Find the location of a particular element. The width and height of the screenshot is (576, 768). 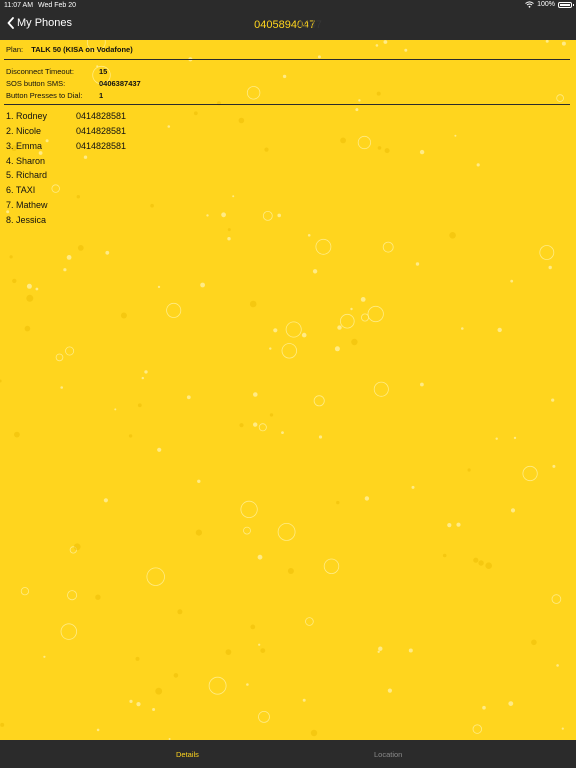

contact-number: 0414828581 is located at coordinates (101, 116).